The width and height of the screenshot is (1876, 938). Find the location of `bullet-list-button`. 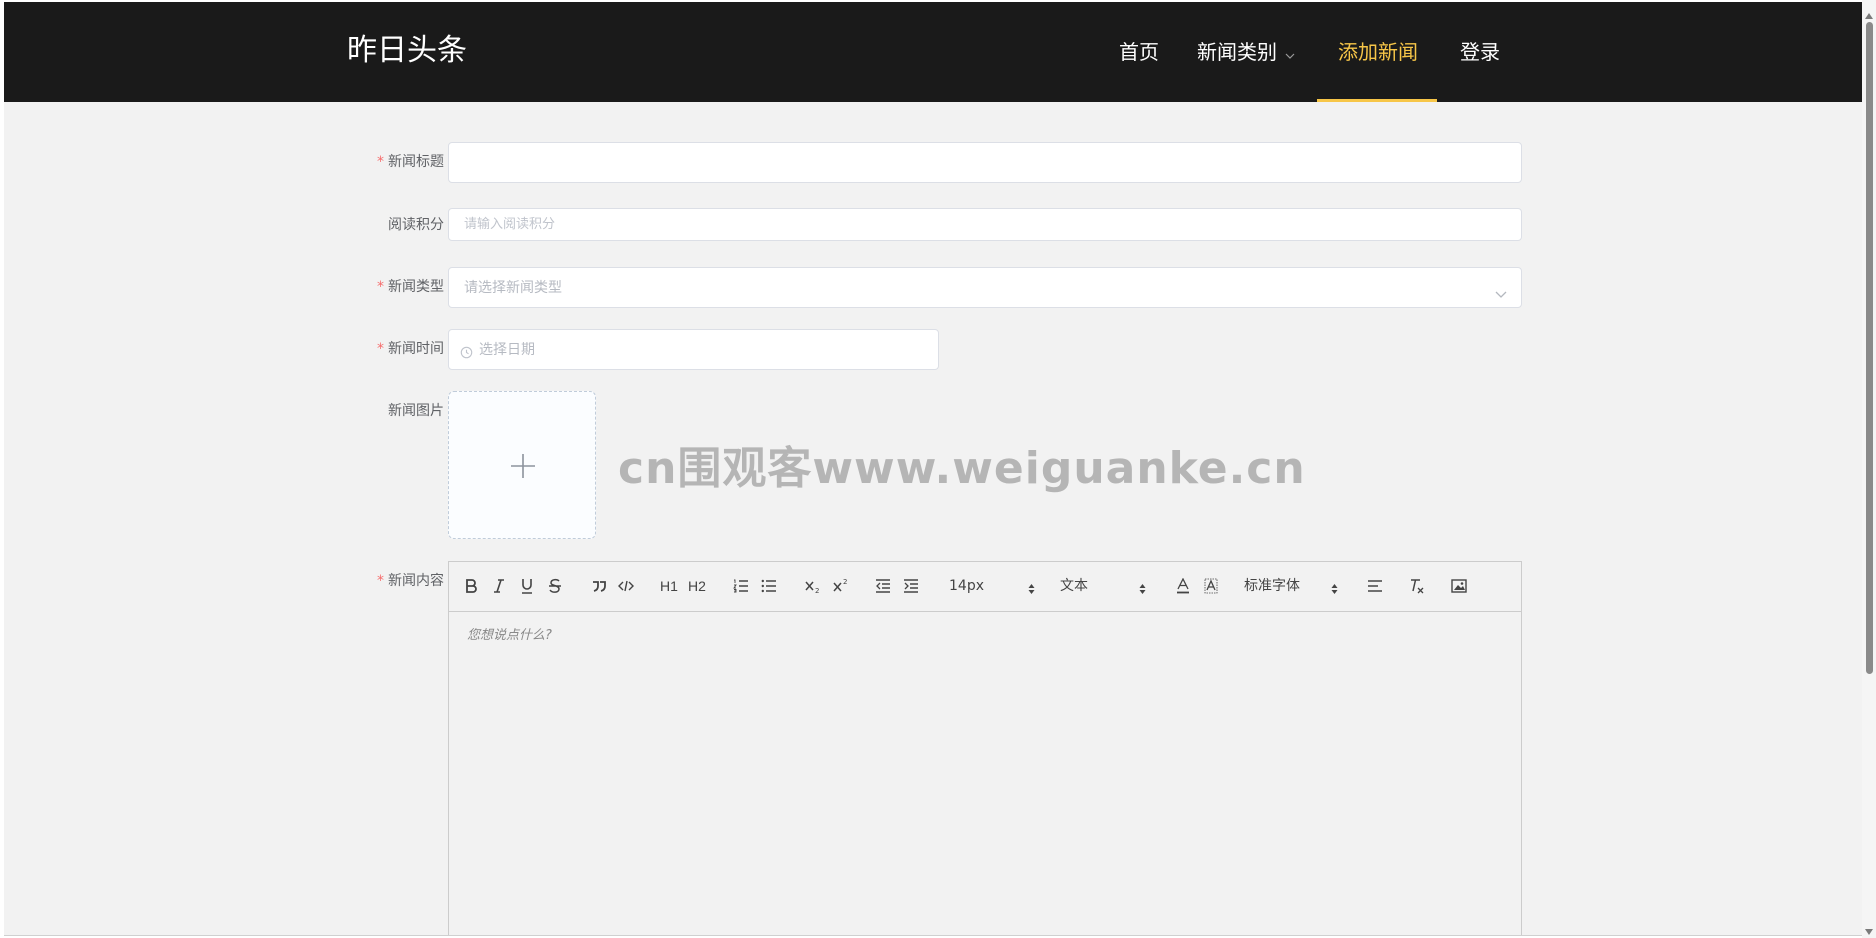

bullet-list-button is located at coordinates (769, 586).